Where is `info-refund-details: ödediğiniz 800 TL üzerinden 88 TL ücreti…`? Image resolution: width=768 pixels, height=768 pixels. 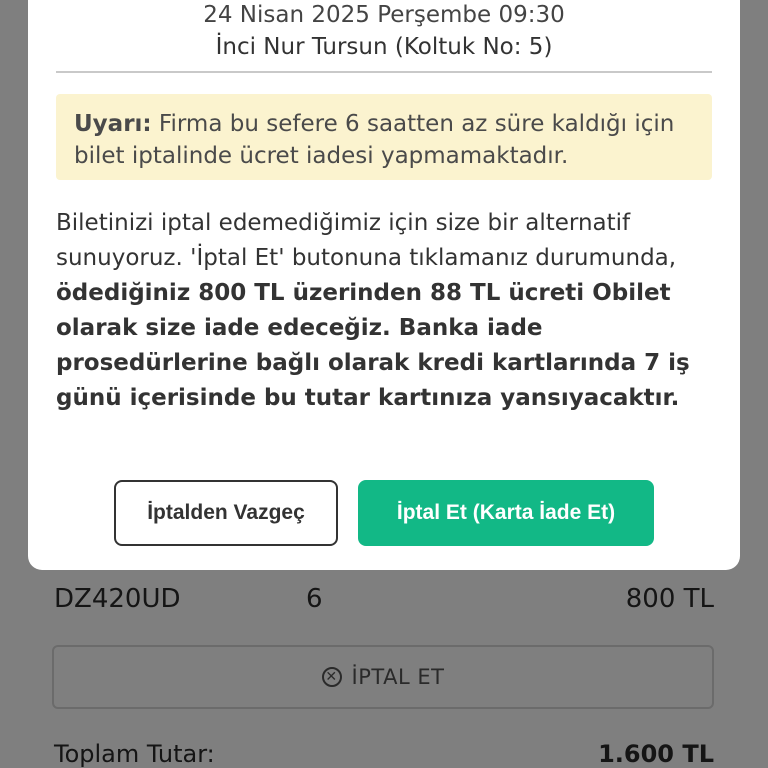 info-refund-details: ödediğiniz 800 TL üzerinden 88 TL ücreti… is located at coordinates (373, 345).